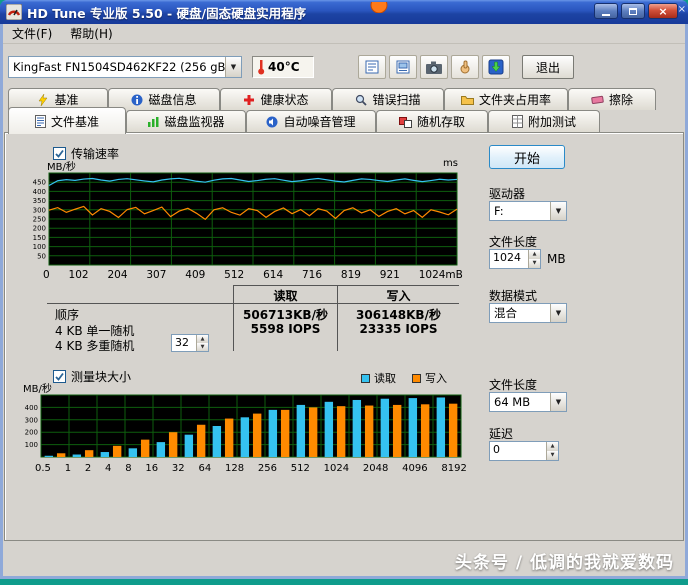  I want to click on save-download-icon, so click(496, 67).